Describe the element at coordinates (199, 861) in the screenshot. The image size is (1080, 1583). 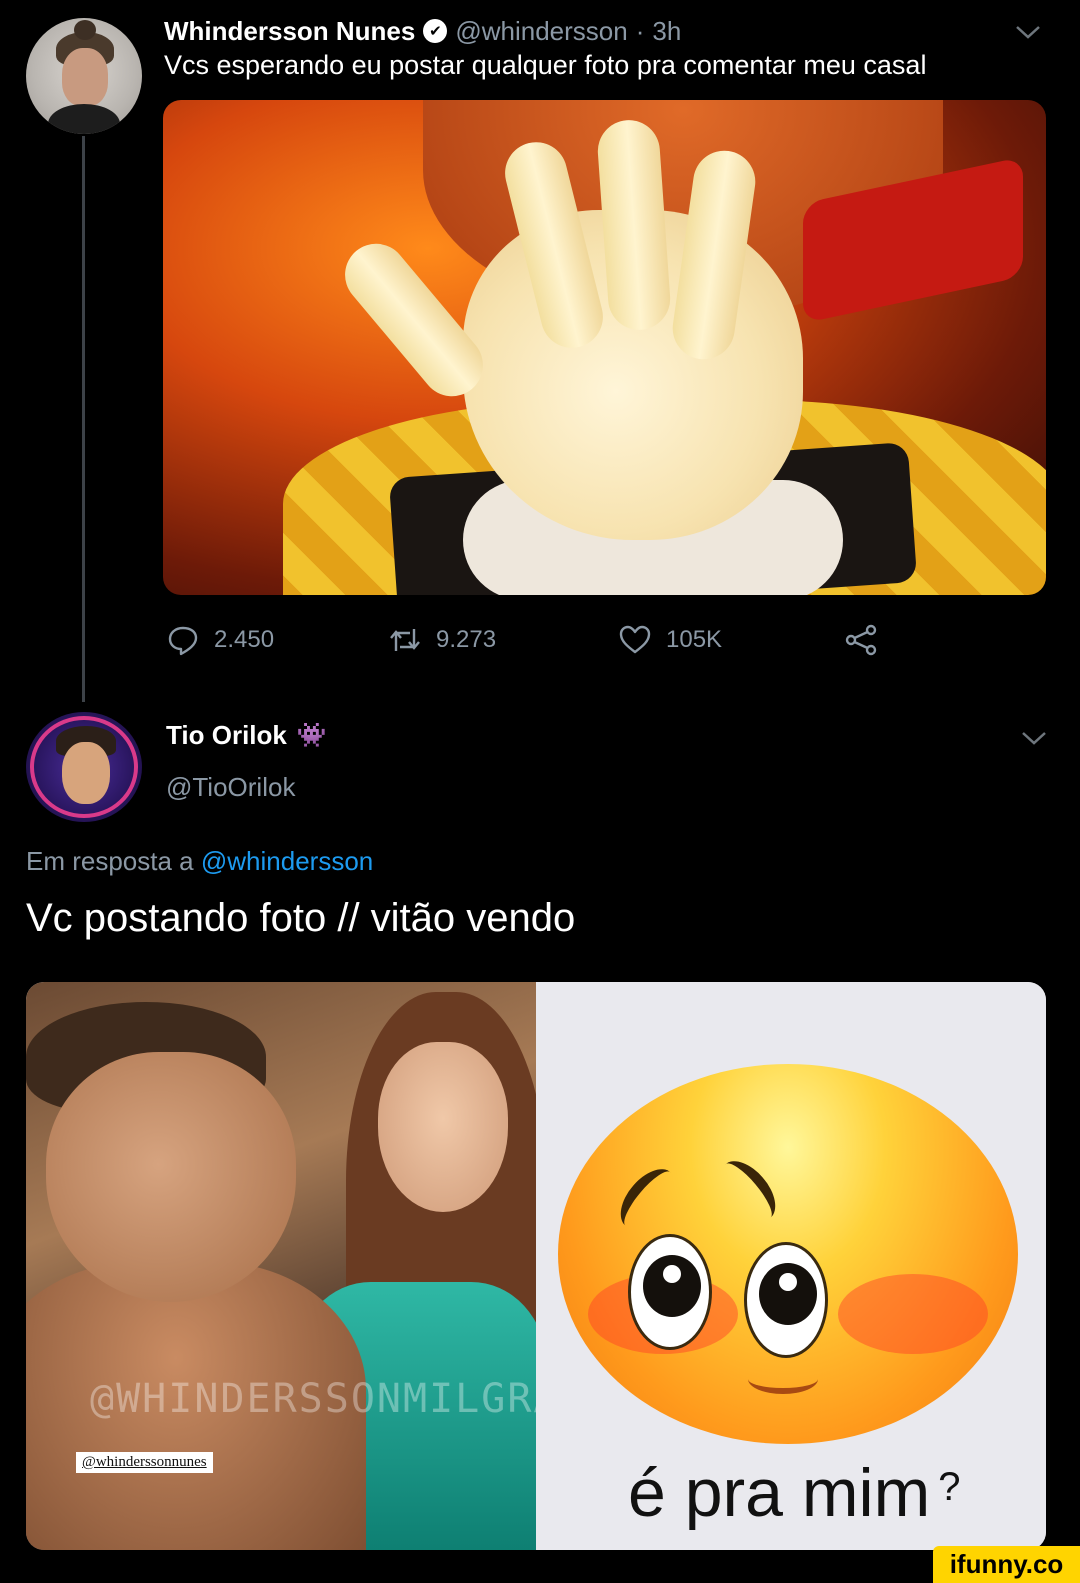
I see `reply-context: Em resposta a @whindersson` at that location.